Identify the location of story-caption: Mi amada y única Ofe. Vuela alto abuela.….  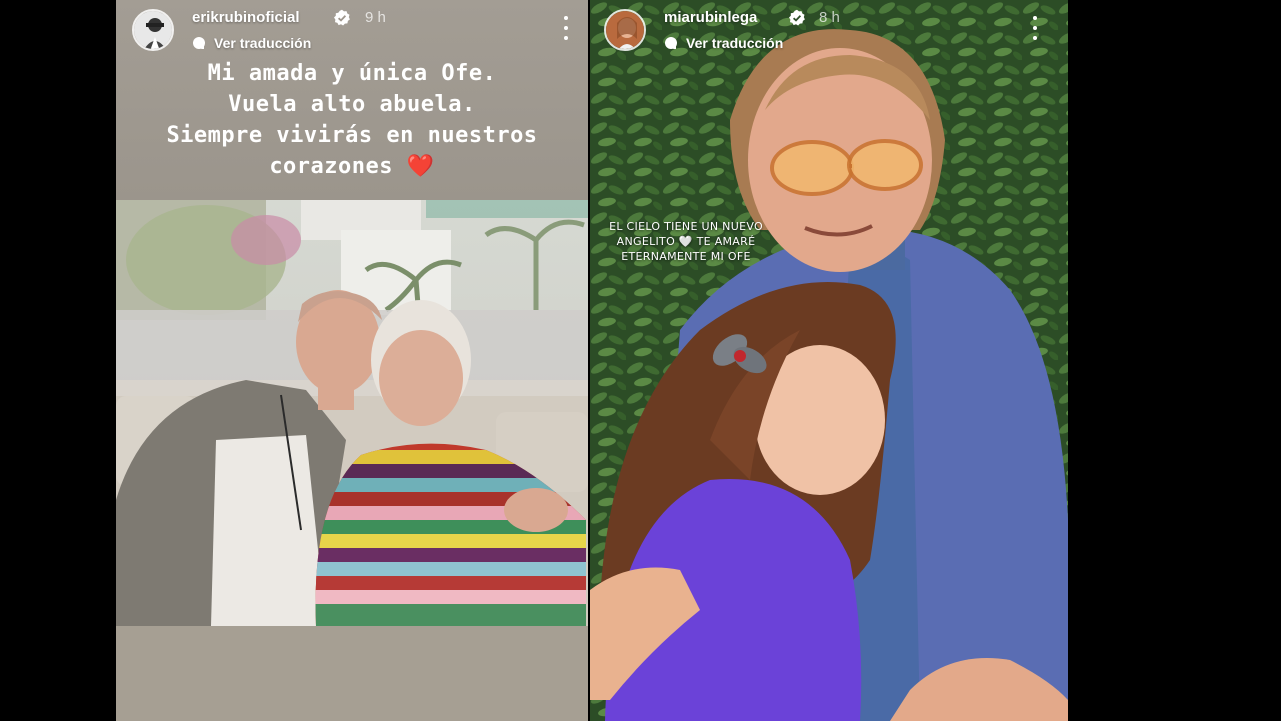
(352, 120).